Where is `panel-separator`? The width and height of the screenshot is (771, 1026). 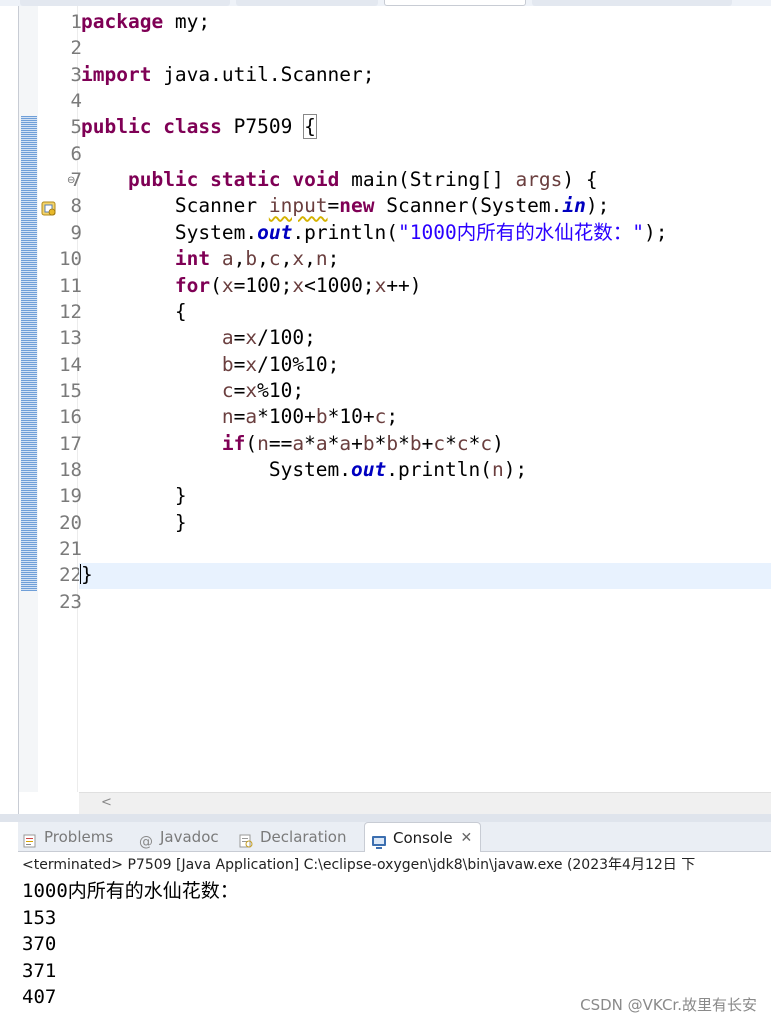
panel-separator is located at coordinates (385, 818).